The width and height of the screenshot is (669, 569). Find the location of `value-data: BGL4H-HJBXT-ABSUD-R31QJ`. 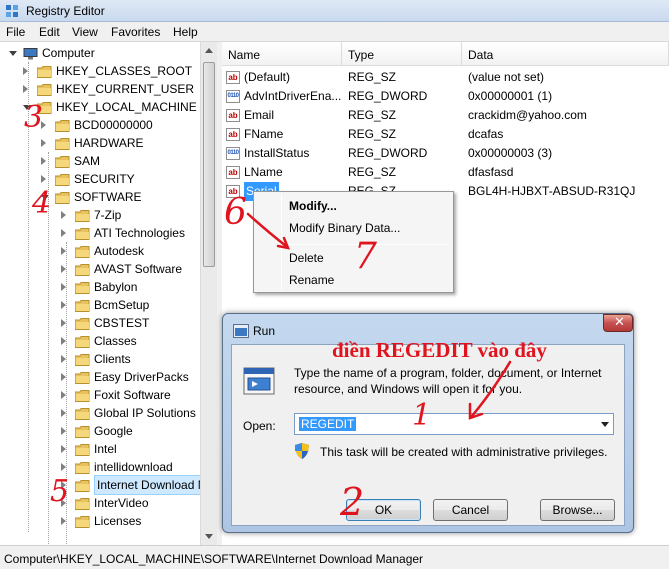

value-data: BGL4H-HJBXT-ABSUD-R31QJ is located at coordinates (552, 191).